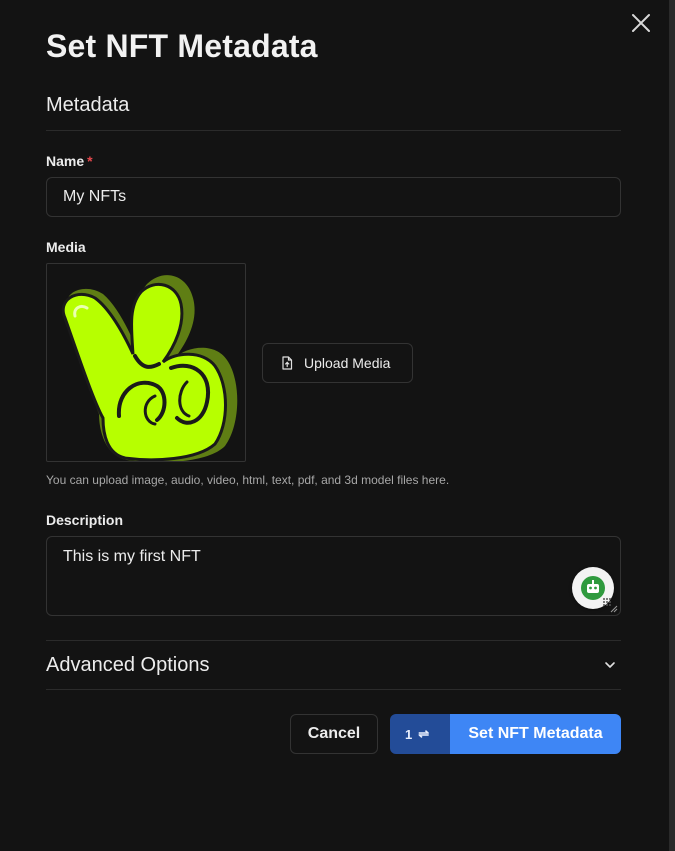  I want to click on close-icon, so click(641, 23).